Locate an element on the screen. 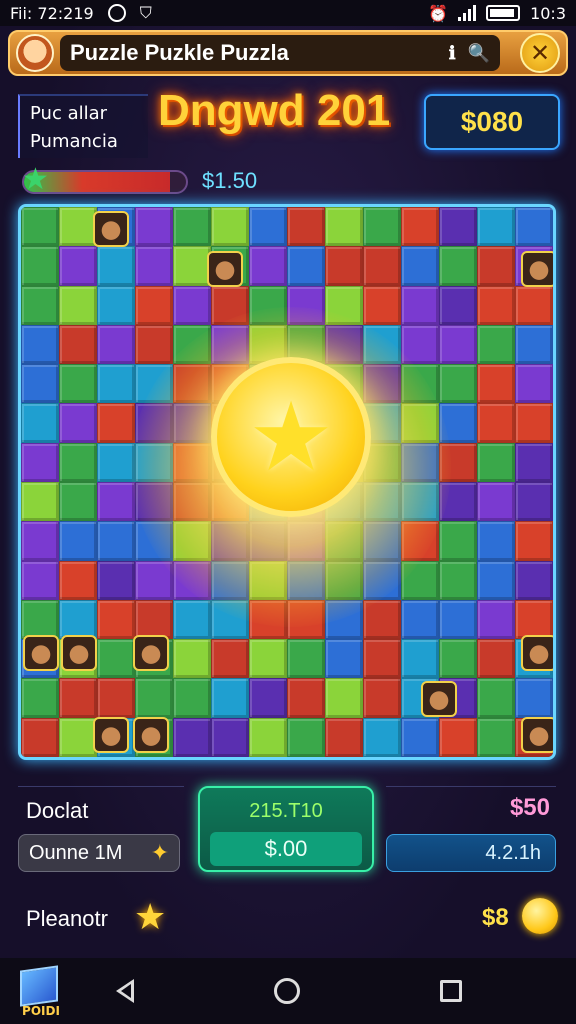 Image resolution: width=576 pixels, height=1024 pixels. info-icon: ℹ is located at coordinates (452, 53).